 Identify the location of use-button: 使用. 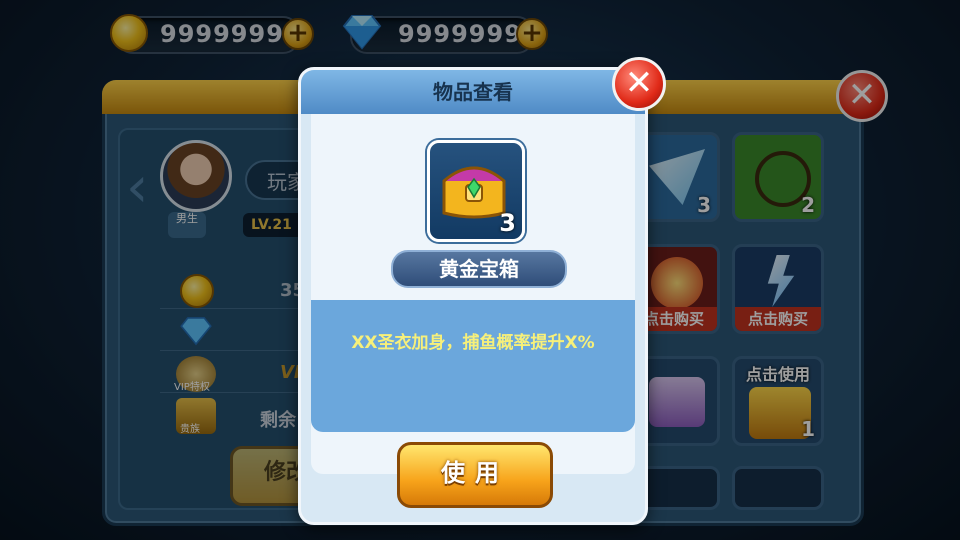
(475, 475).